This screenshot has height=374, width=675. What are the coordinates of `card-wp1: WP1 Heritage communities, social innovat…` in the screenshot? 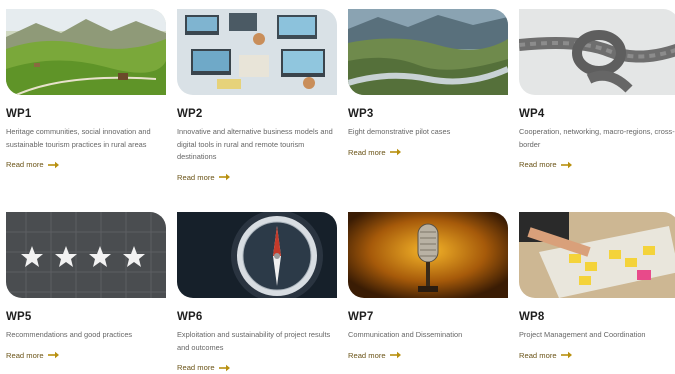 It's located at (86, 89).